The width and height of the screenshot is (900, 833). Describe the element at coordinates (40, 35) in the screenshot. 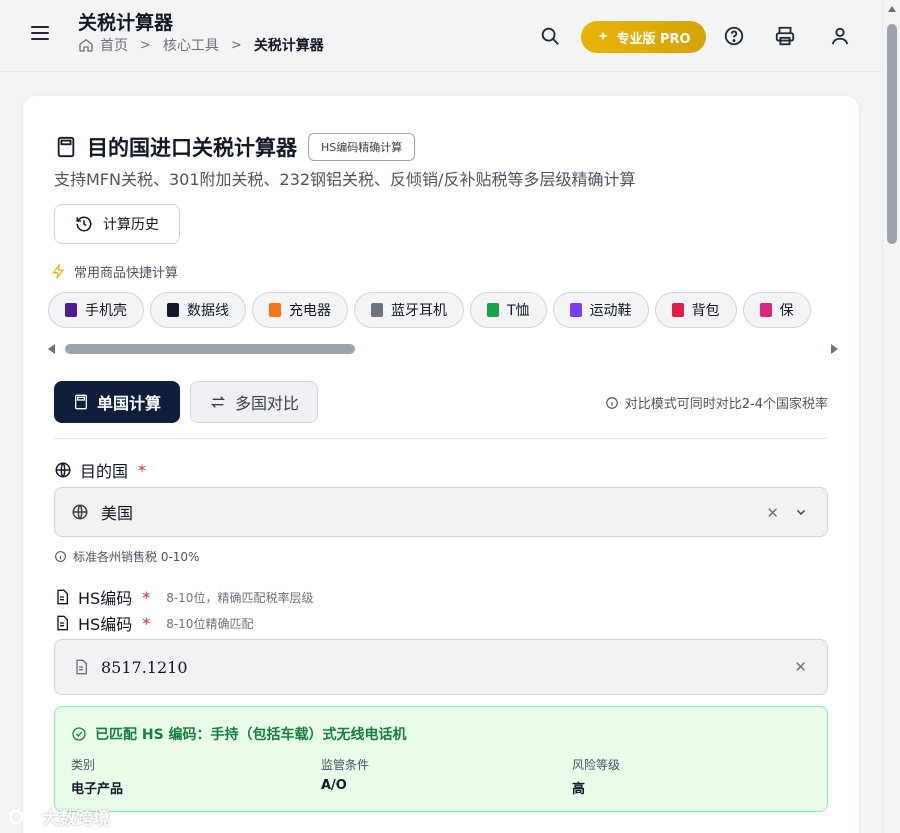

I see `menu-icon` at that location.